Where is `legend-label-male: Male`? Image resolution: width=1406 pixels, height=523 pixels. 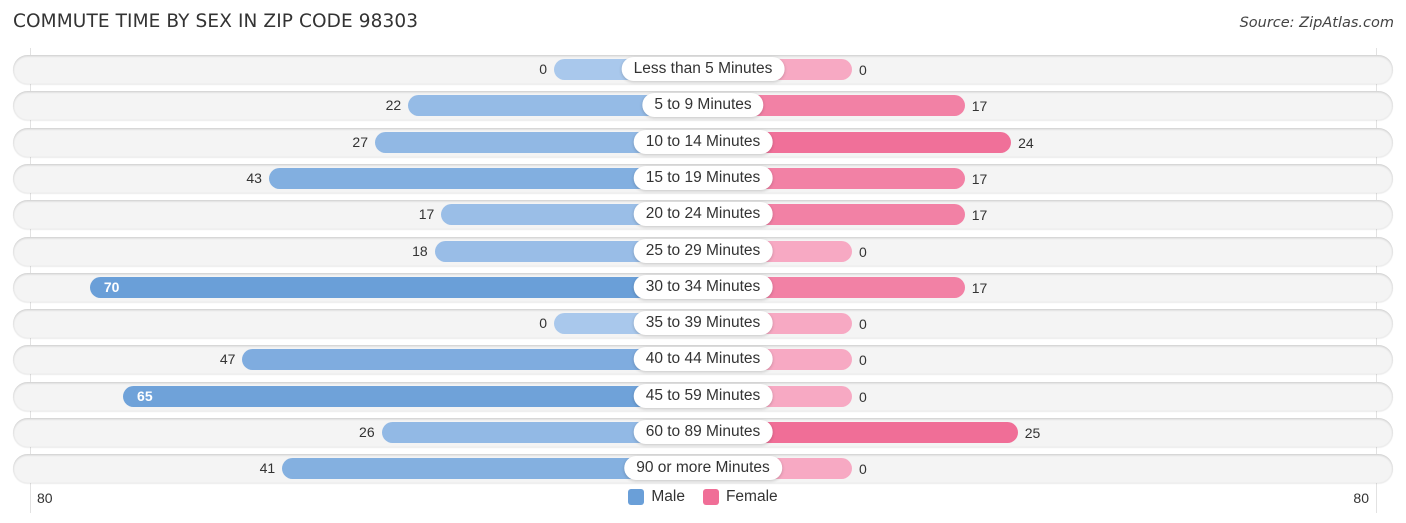 legend-label-male: Male is located at coordinates (668, 496).